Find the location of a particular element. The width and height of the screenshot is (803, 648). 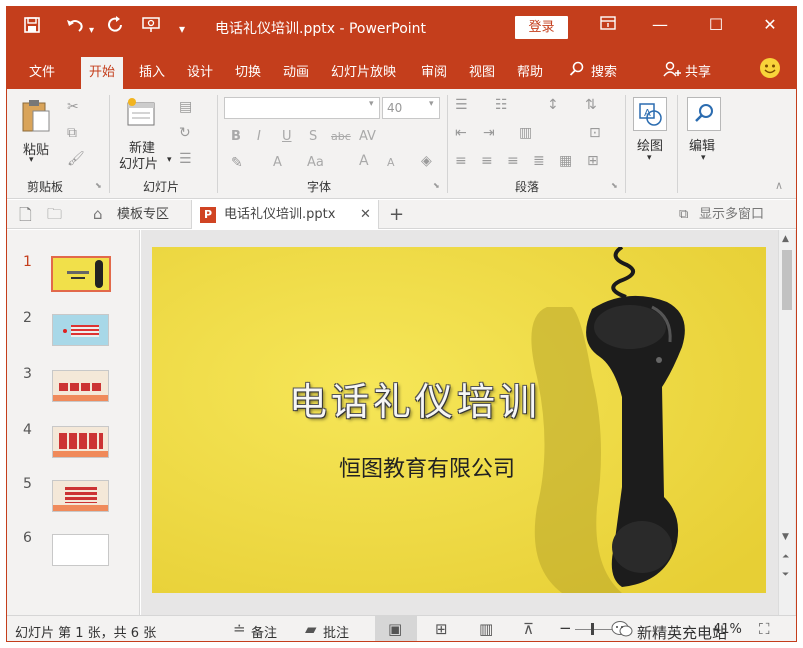

line-spacing-icon: ↕ is located at coordinates (553, 105).